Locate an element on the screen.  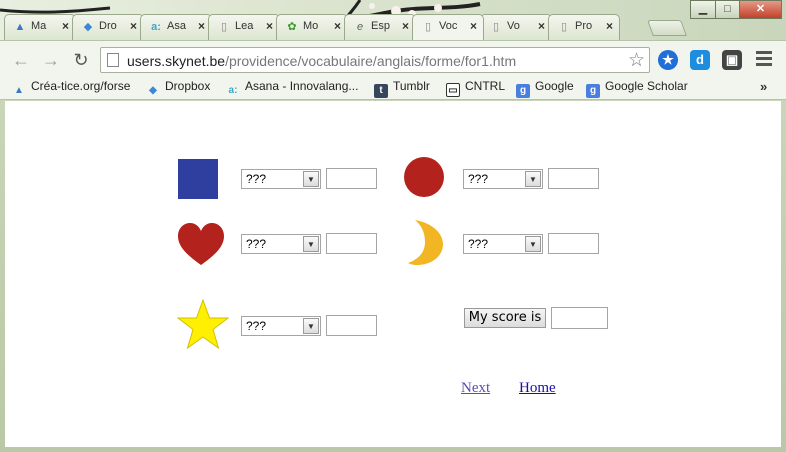
e-icon: e is located at coordinates (360, 27).